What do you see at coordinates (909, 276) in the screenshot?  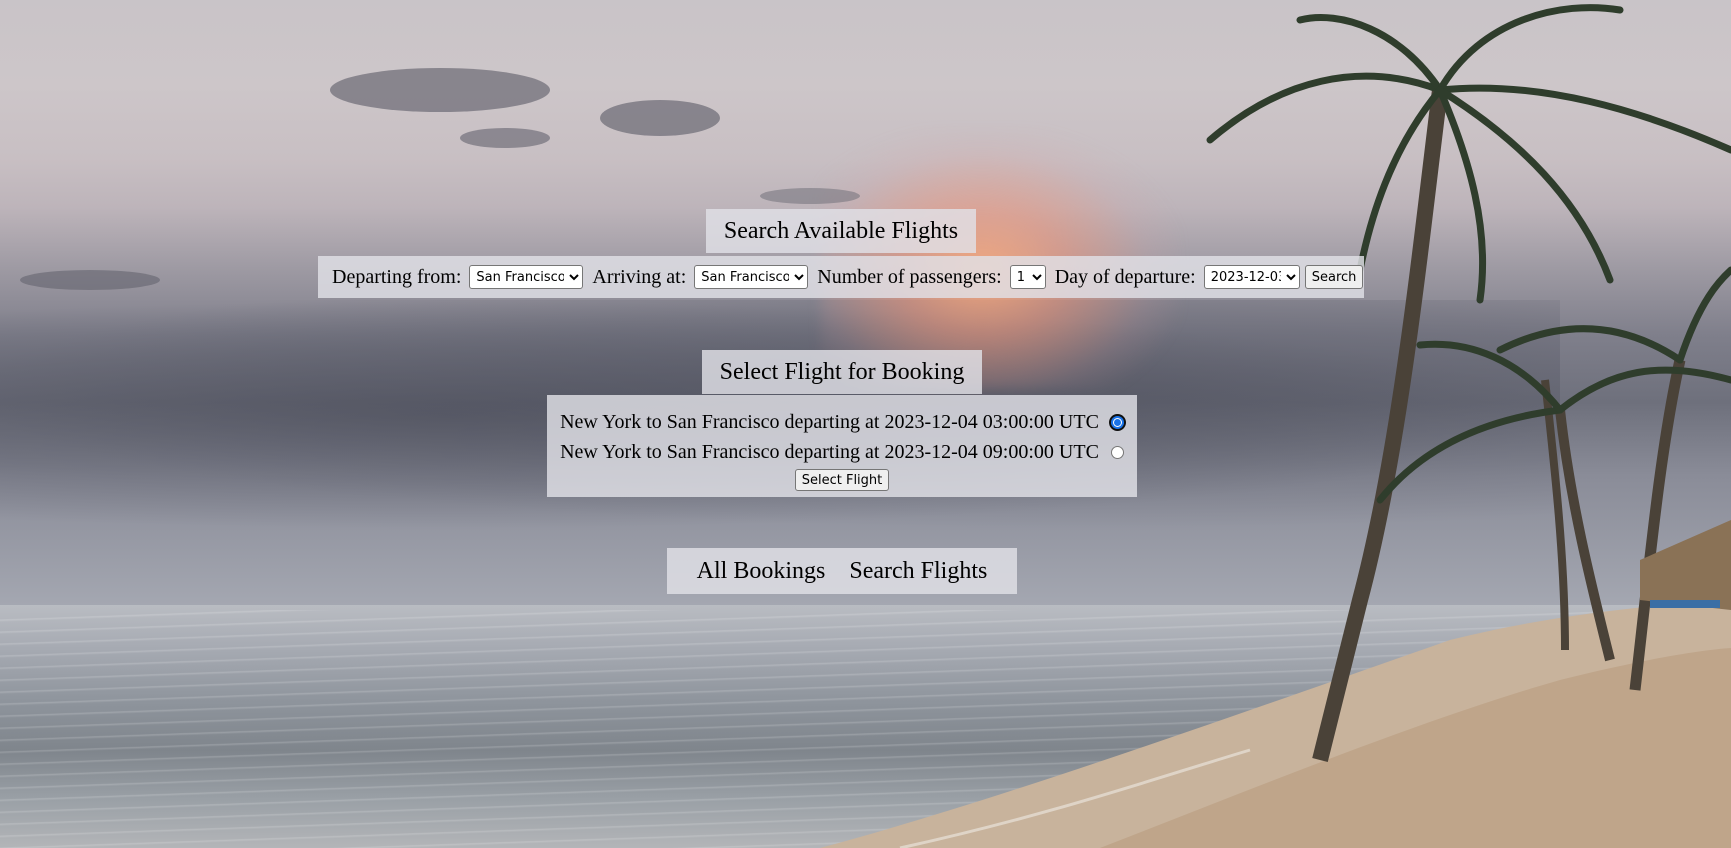 I see `passengers-label: Number of passengers:` at bounding box center [909, 276].